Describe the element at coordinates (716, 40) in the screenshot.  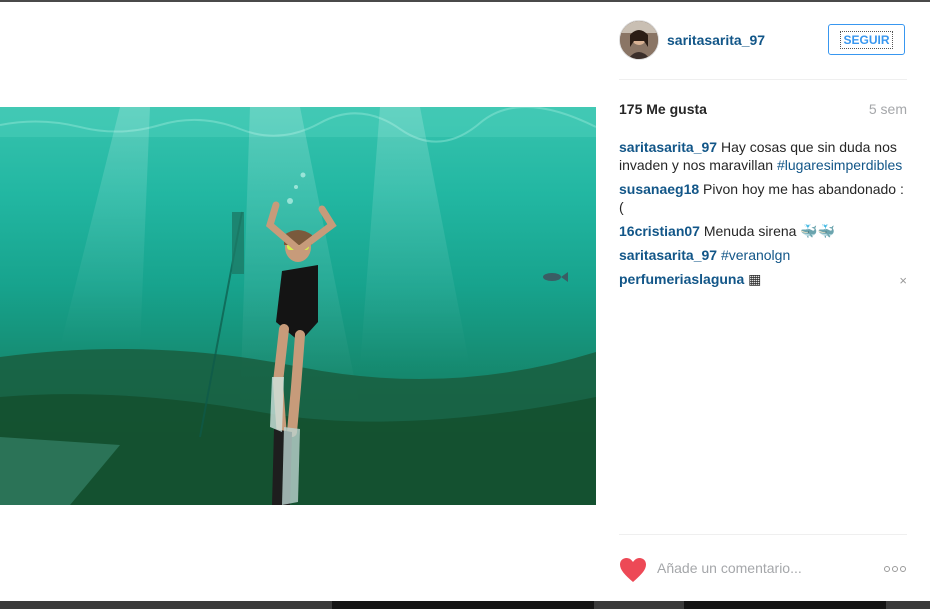
I see `username-link: saritasarita_97` at that location.